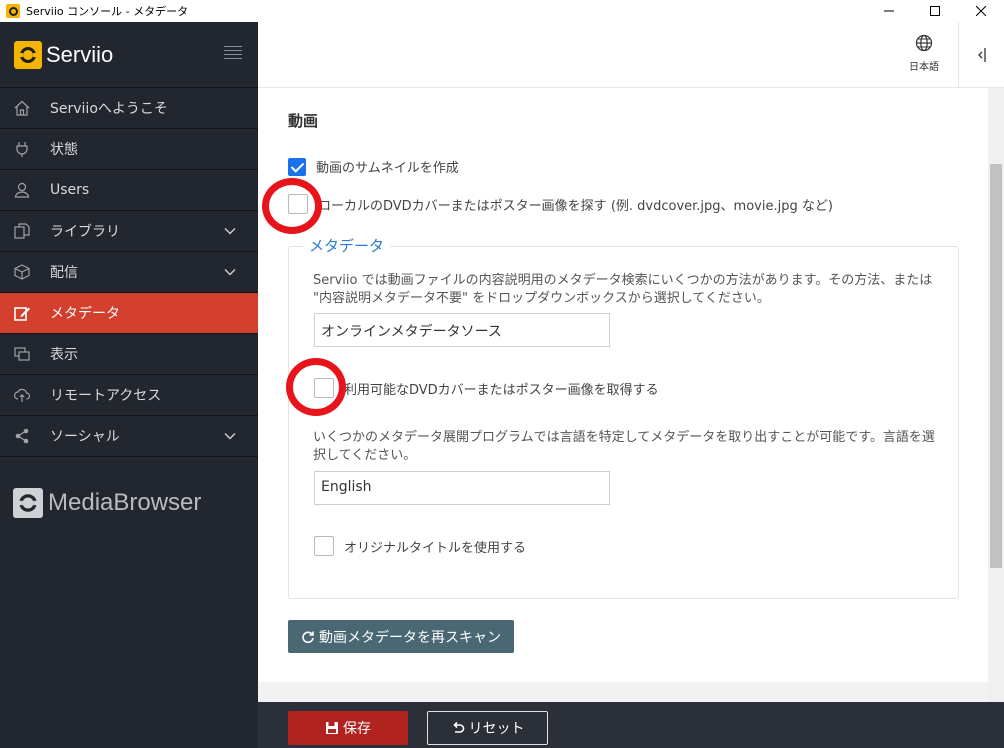 The image size is (1004, 748). What do you see at coordinates (233, 53) in the screenshot?
I see `hamburger-menu-icon` at bounding box center [233, 53].